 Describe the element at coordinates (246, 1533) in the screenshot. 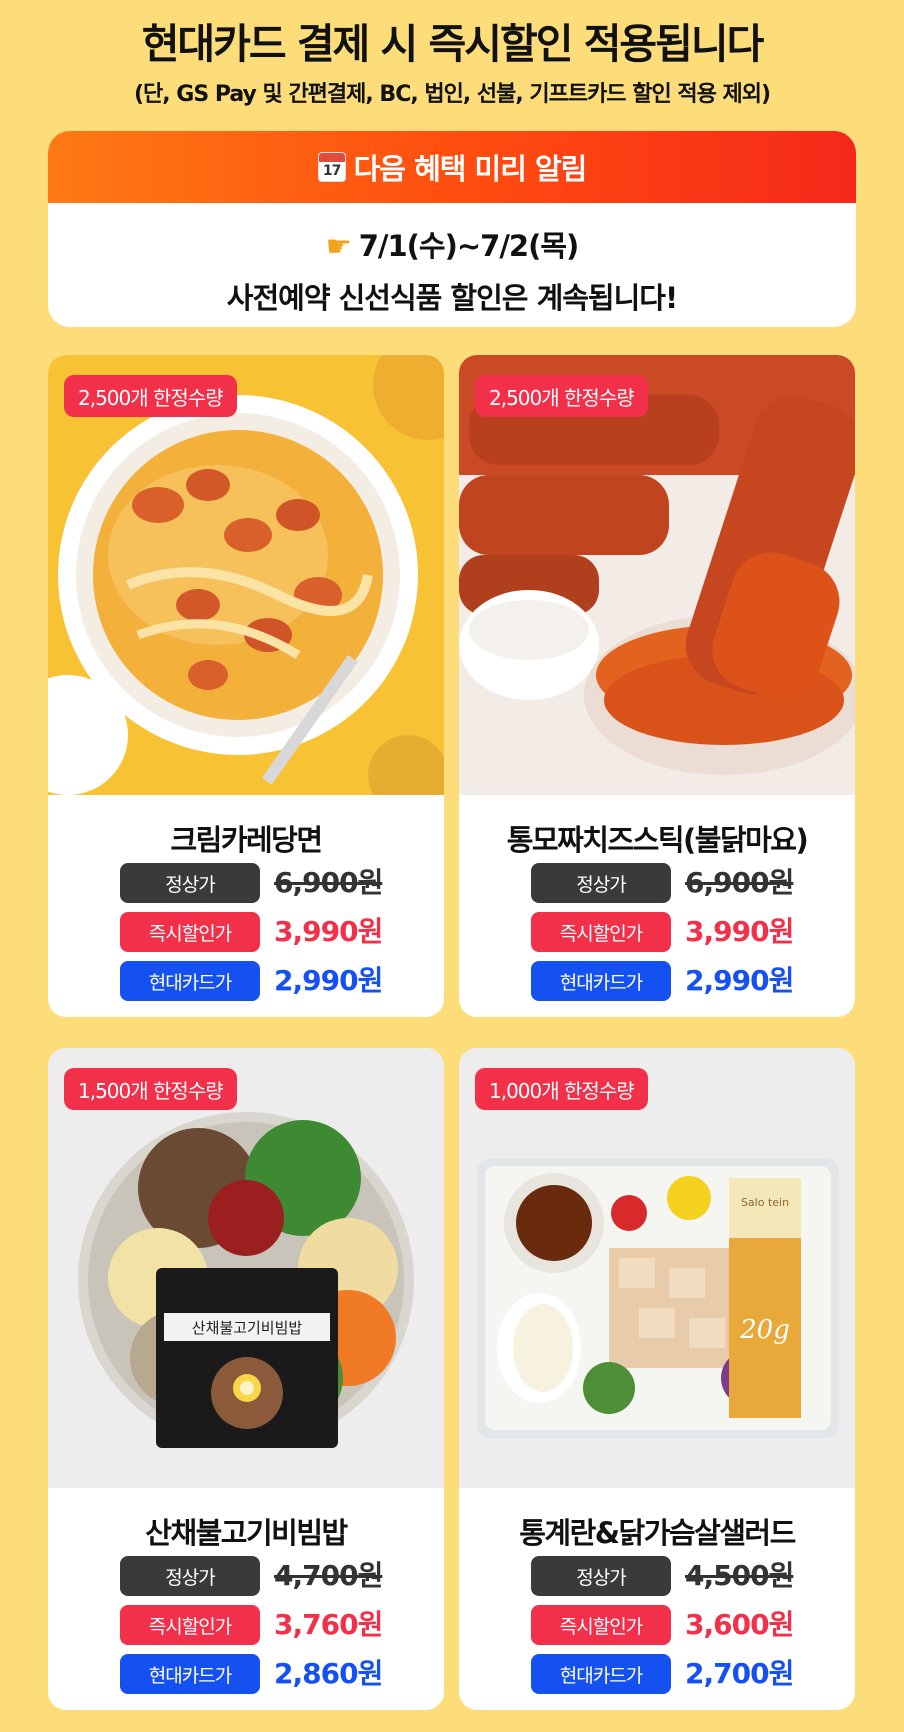

I see `product-name: 산채불고기비빔밥` at that location.